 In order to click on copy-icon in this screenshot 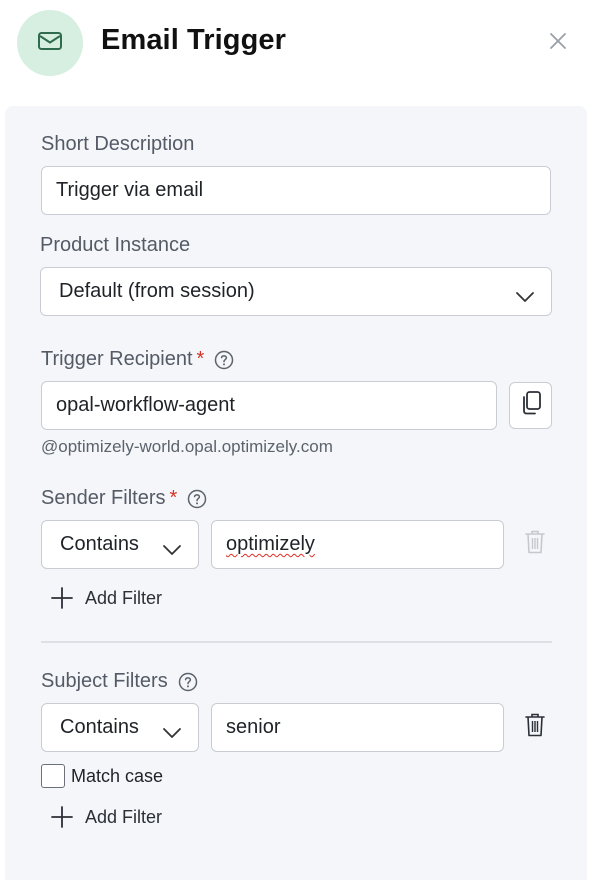, I will do `click(531, 405)`.